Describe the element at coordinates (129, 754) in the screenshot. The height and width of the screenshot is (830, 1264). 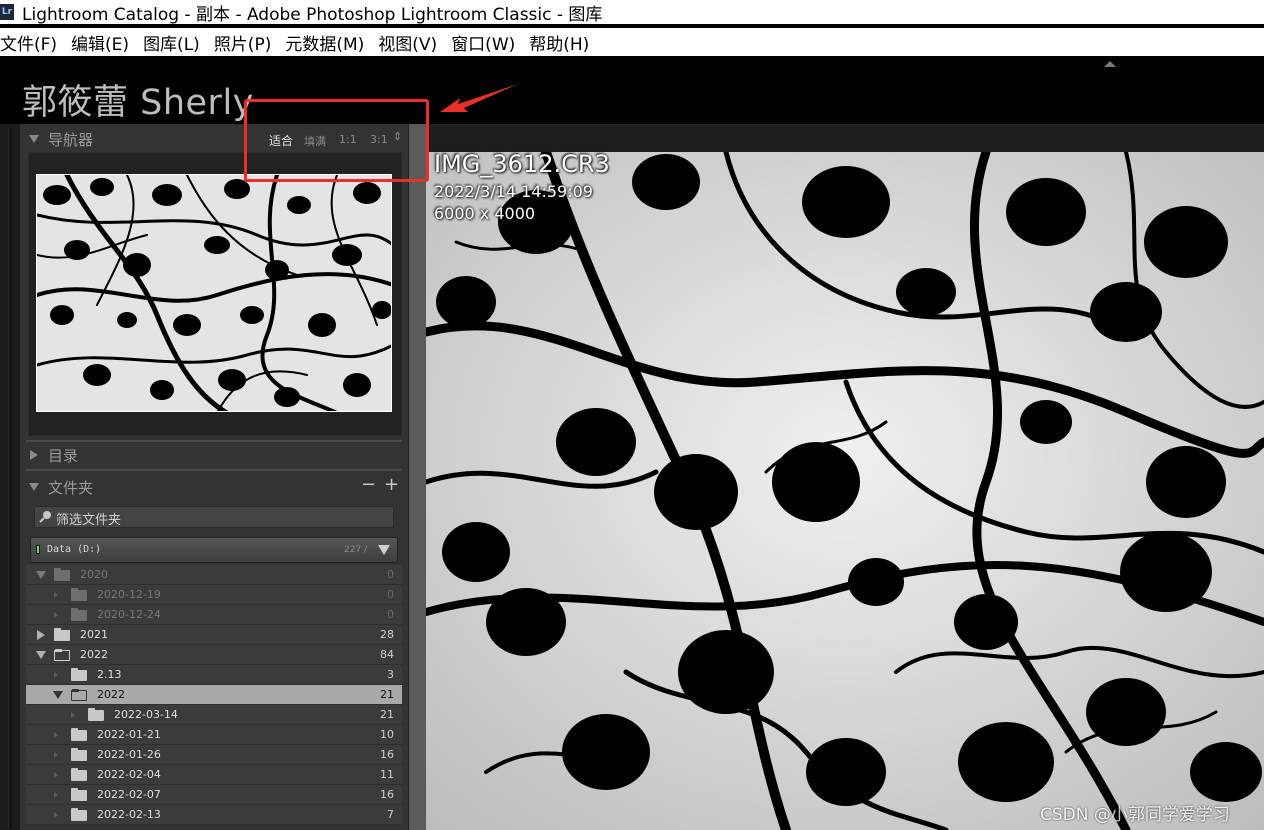
I see `folder-name: 2022-01-26` at that location.